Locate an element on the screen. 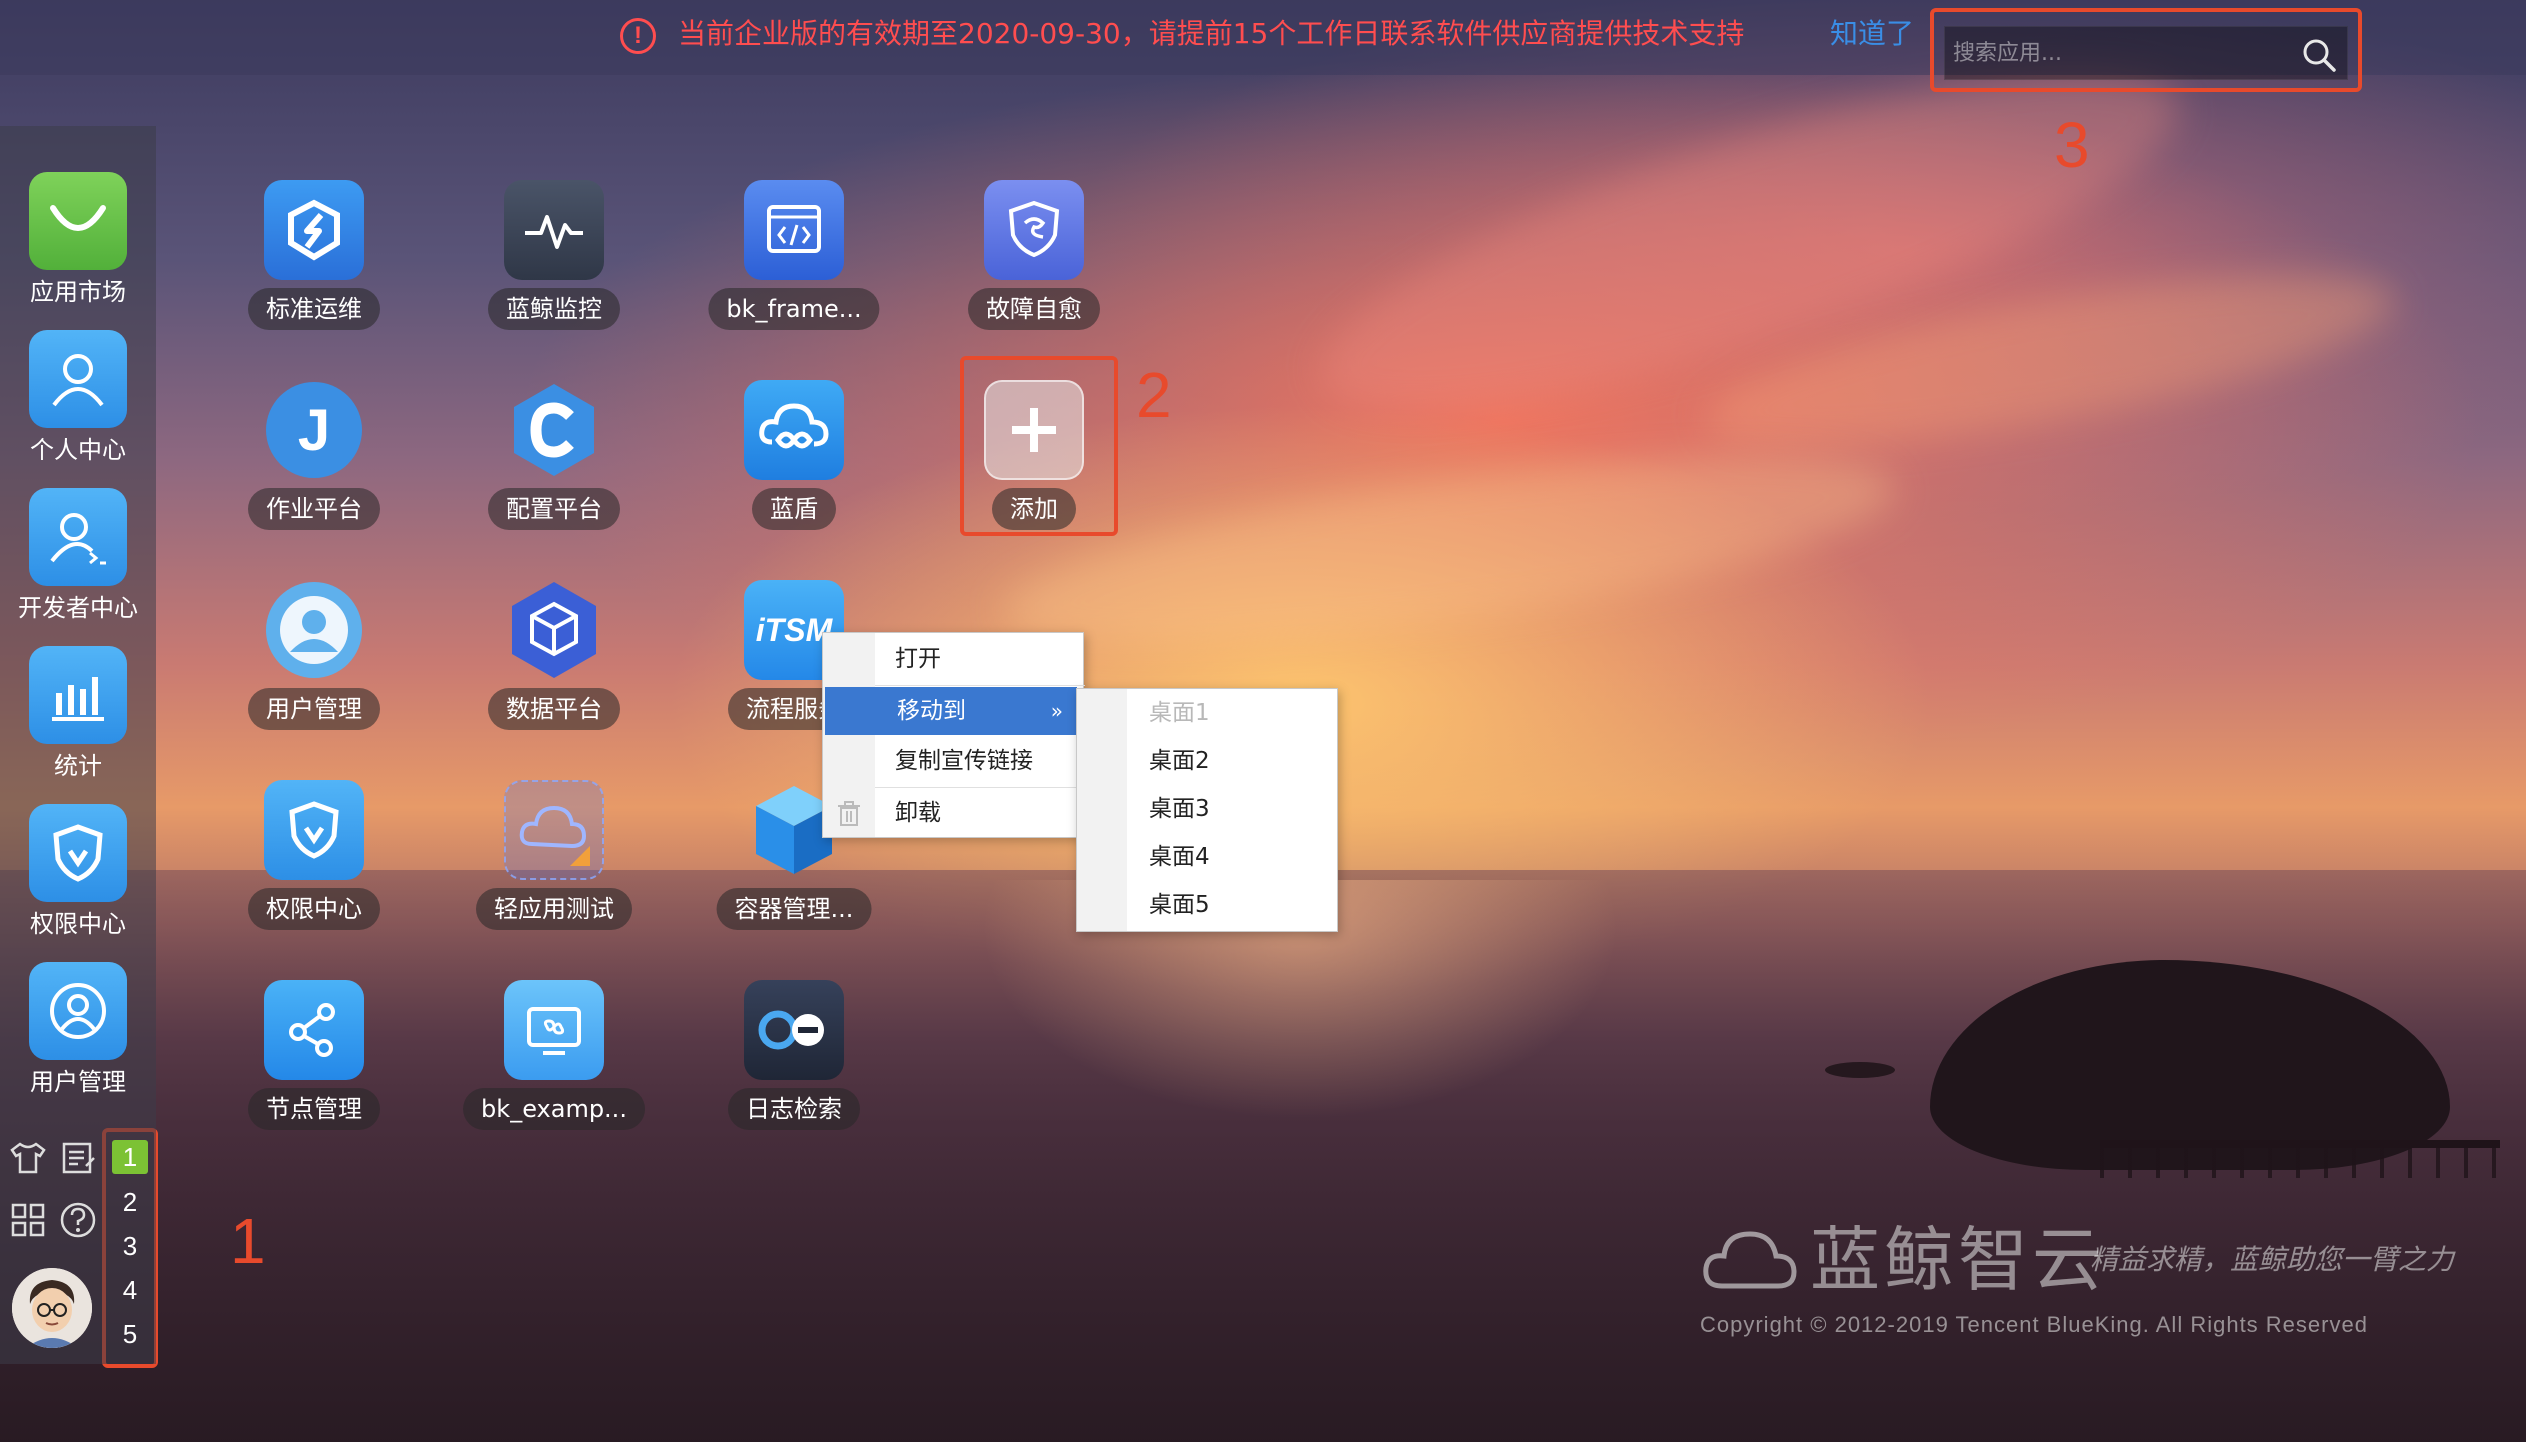  app-node-management: 节点管理 is located at coordinates (314, 1080).